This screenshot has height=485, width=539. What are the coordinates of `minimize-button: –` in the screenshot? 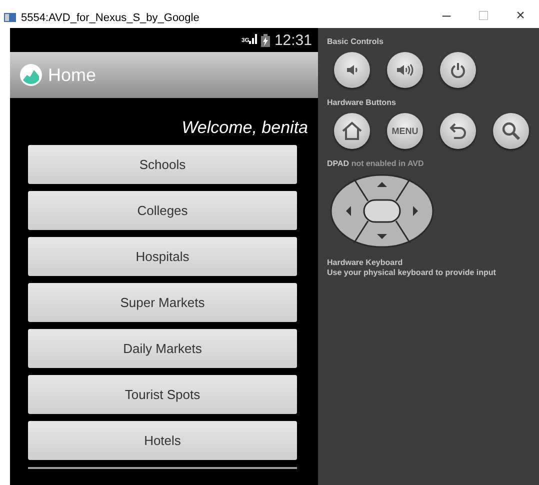 It's located at (446, 16).